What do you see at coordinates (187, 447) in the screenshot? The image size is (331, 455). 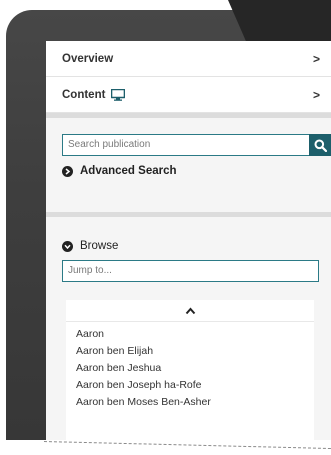 I see `torn-edge-line` at bounding box center [187, 447].